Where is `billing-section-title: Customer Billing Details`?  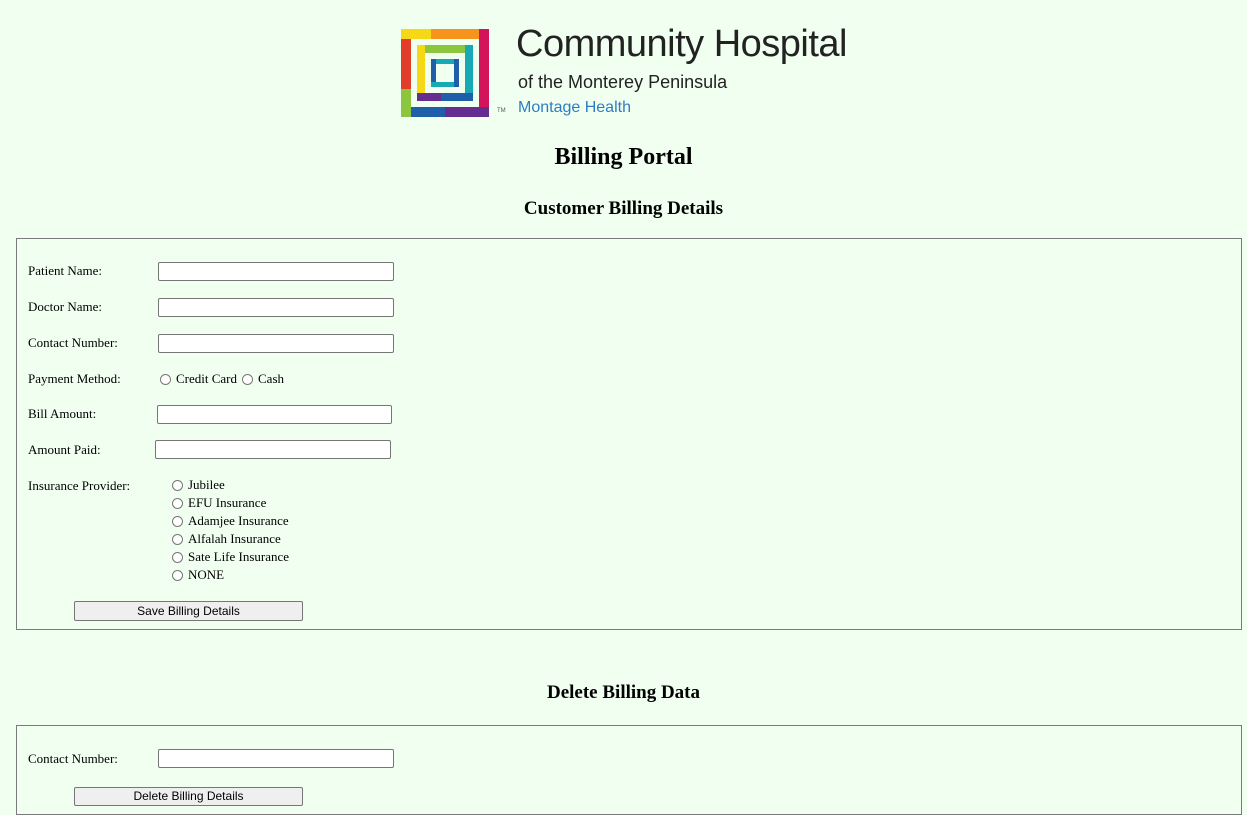 billing-section-title: Customer Billing Details is located at coordinates (623, 208).